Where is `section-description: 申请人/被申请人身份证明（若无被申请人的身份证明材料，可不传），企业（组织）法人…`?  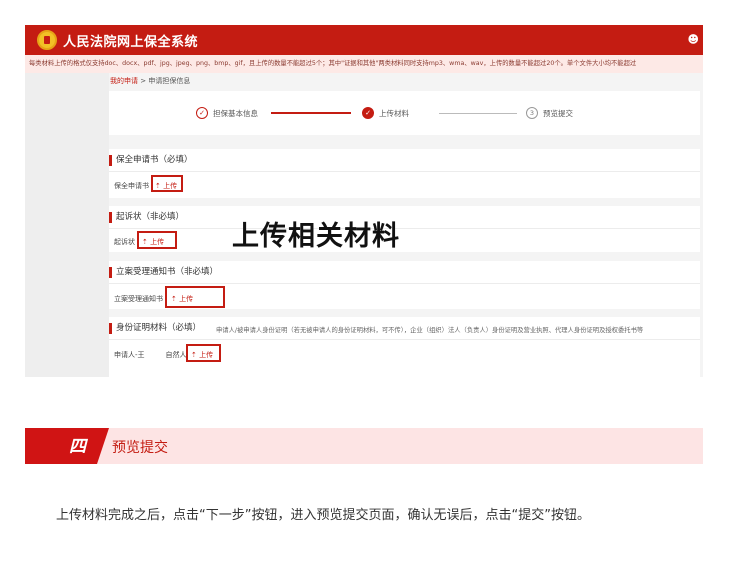 section-description: 申请人/被申请人身份证明（若无被申请人的身份证明材料，可不传），企业（组织）法人… is located at coordinates (430, 330).